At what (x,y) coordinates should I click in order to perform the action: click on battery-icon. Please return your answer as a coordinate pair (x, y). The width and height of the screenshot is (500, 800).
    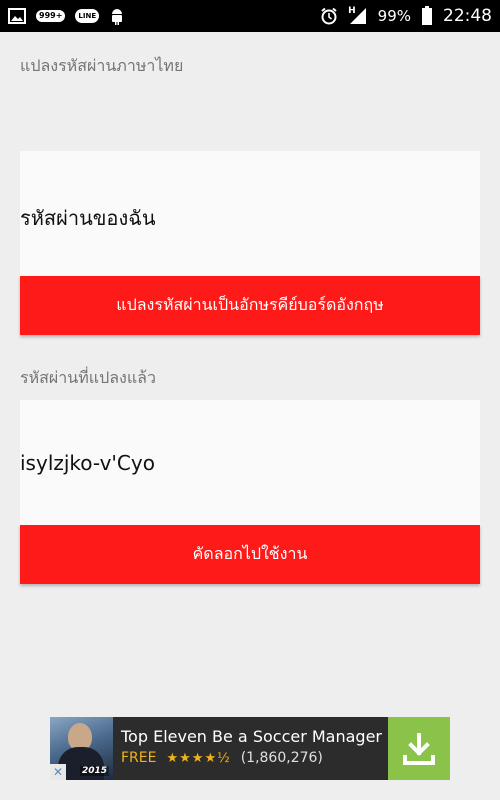
    Looking at the image, I should click on (427, 16).